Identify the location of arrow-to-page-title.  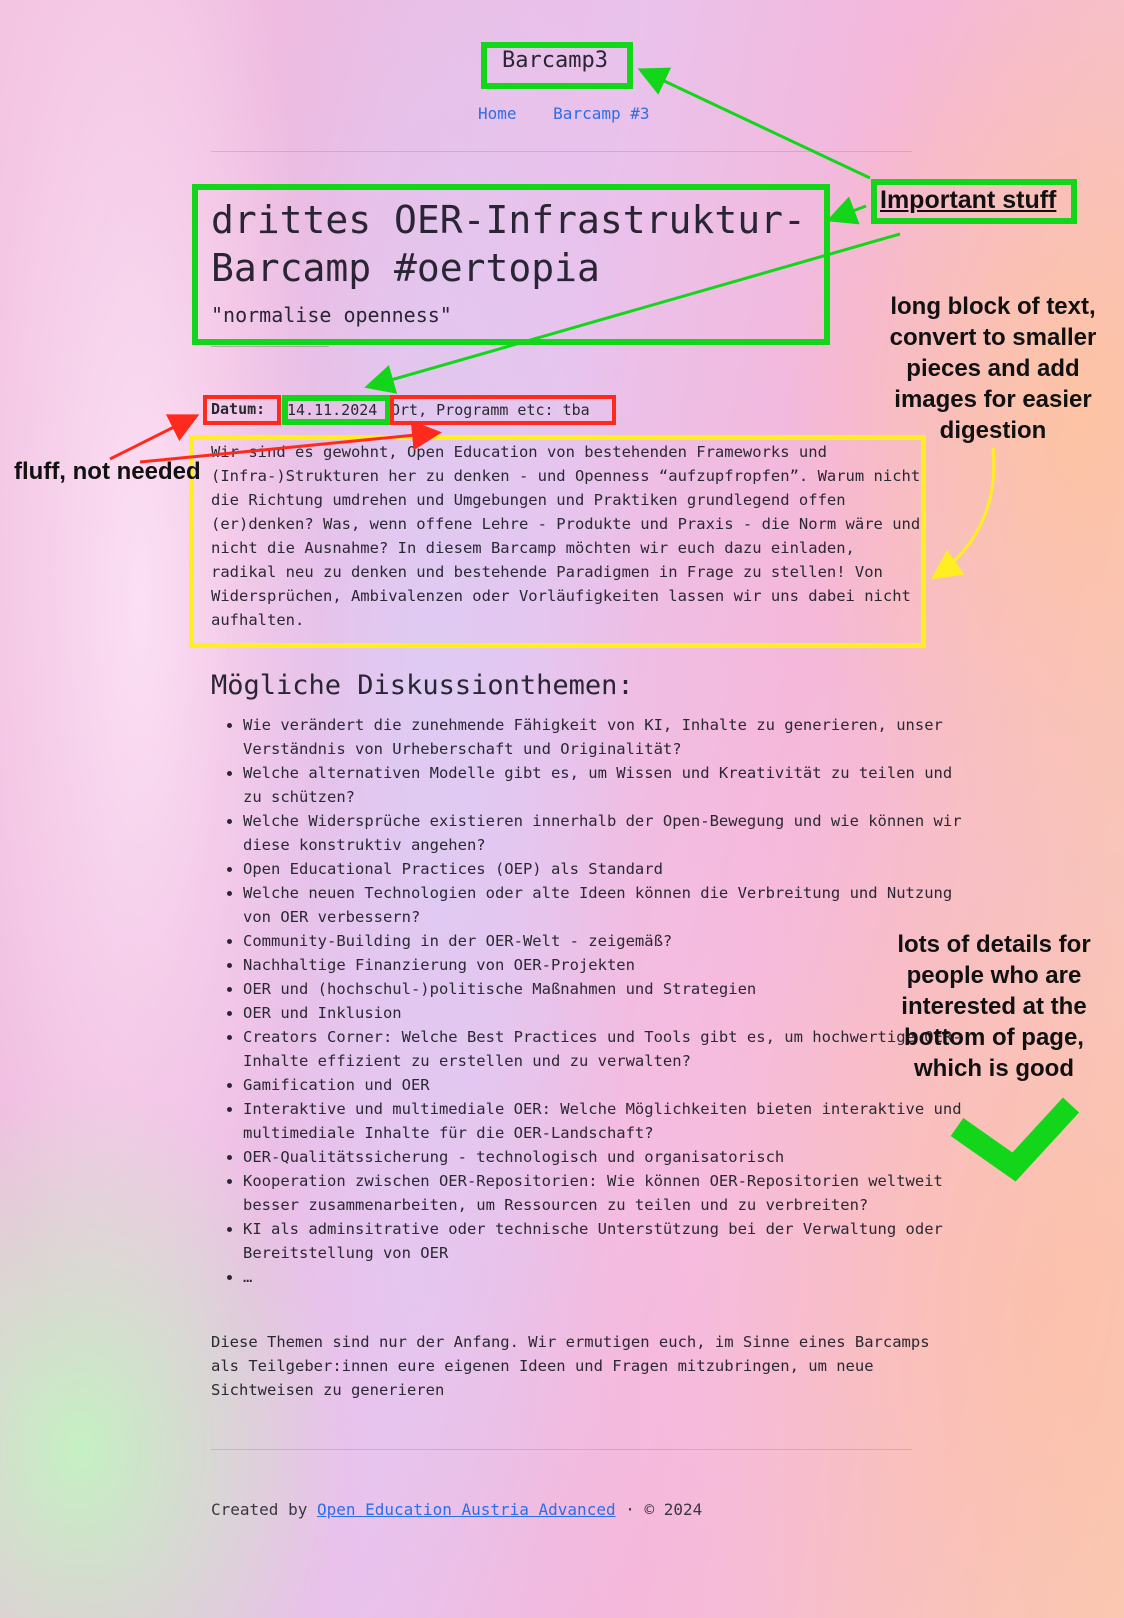
(846, 210).